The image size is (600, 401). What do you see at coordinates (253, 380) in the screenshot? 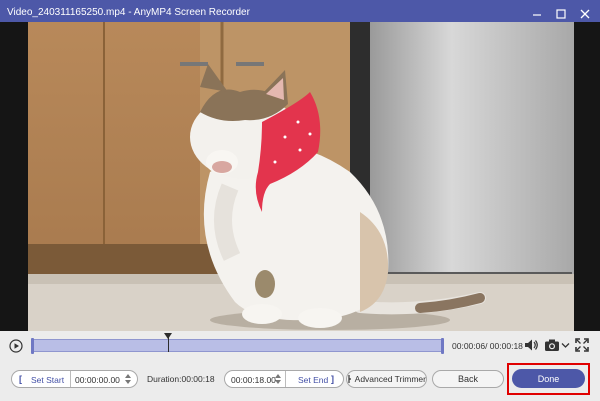
I see `end-time-input: 00:00:18.00` at bounding box center [253, 380].